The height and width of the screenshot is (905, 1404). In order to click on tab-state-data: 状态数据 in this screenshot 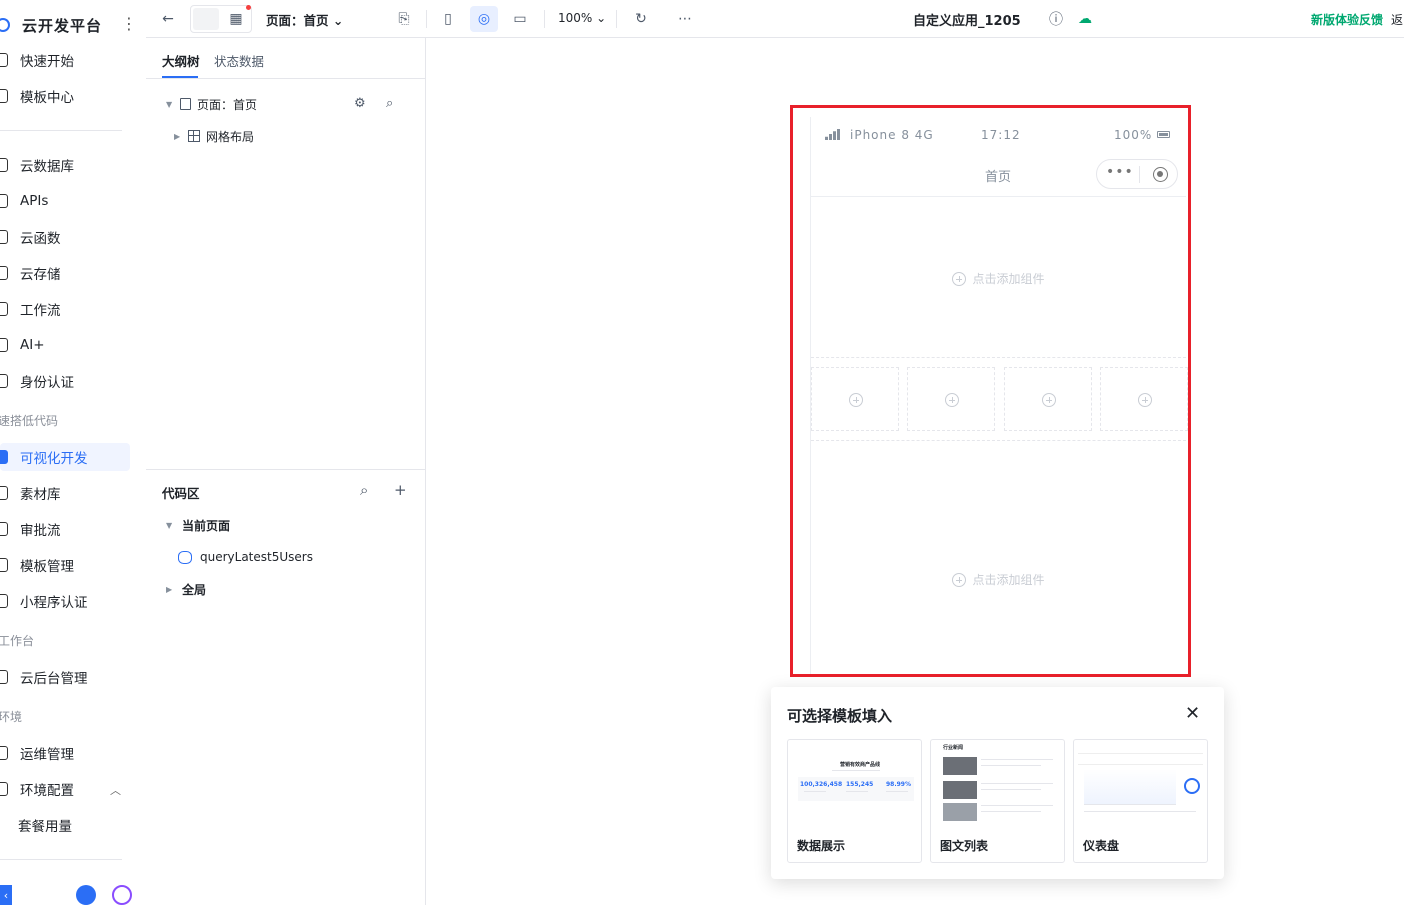, I will do `click(239, 60)`.